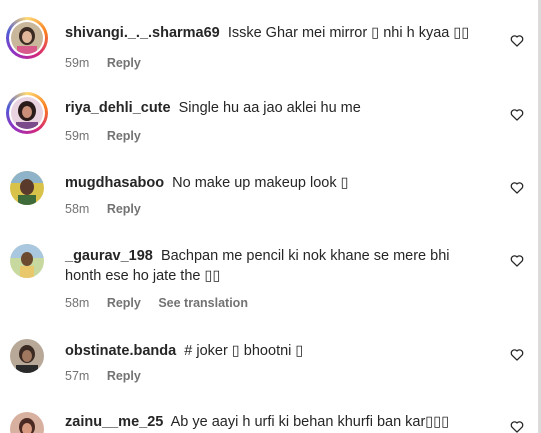  What do you see at coordinates (142, 33) in the screenshot?
I see `comment-username: shivangi._._.sharma69` at bounding box center [142, 33].